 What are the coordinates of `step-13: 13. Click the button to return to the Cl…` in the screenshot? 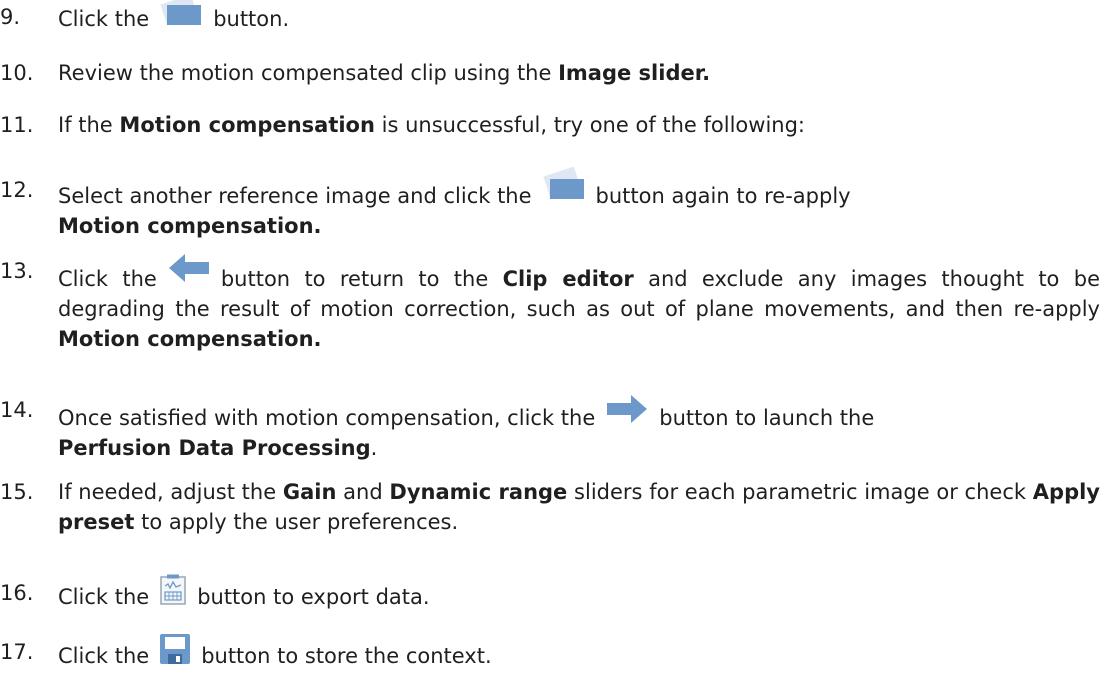 It's located at (550, 304).